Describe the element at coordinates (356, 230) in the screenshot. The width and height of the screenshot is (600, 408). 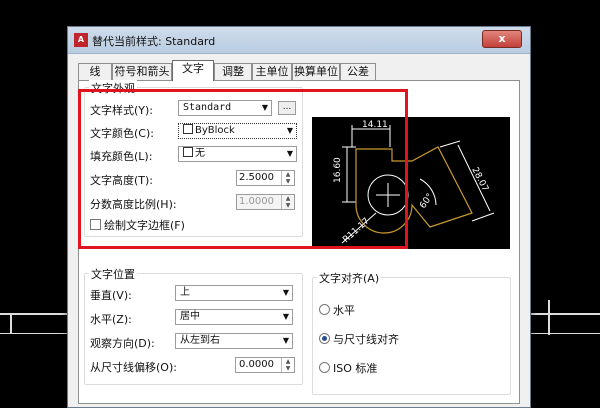
I see `dim-radius-text: R11.17` at that location.